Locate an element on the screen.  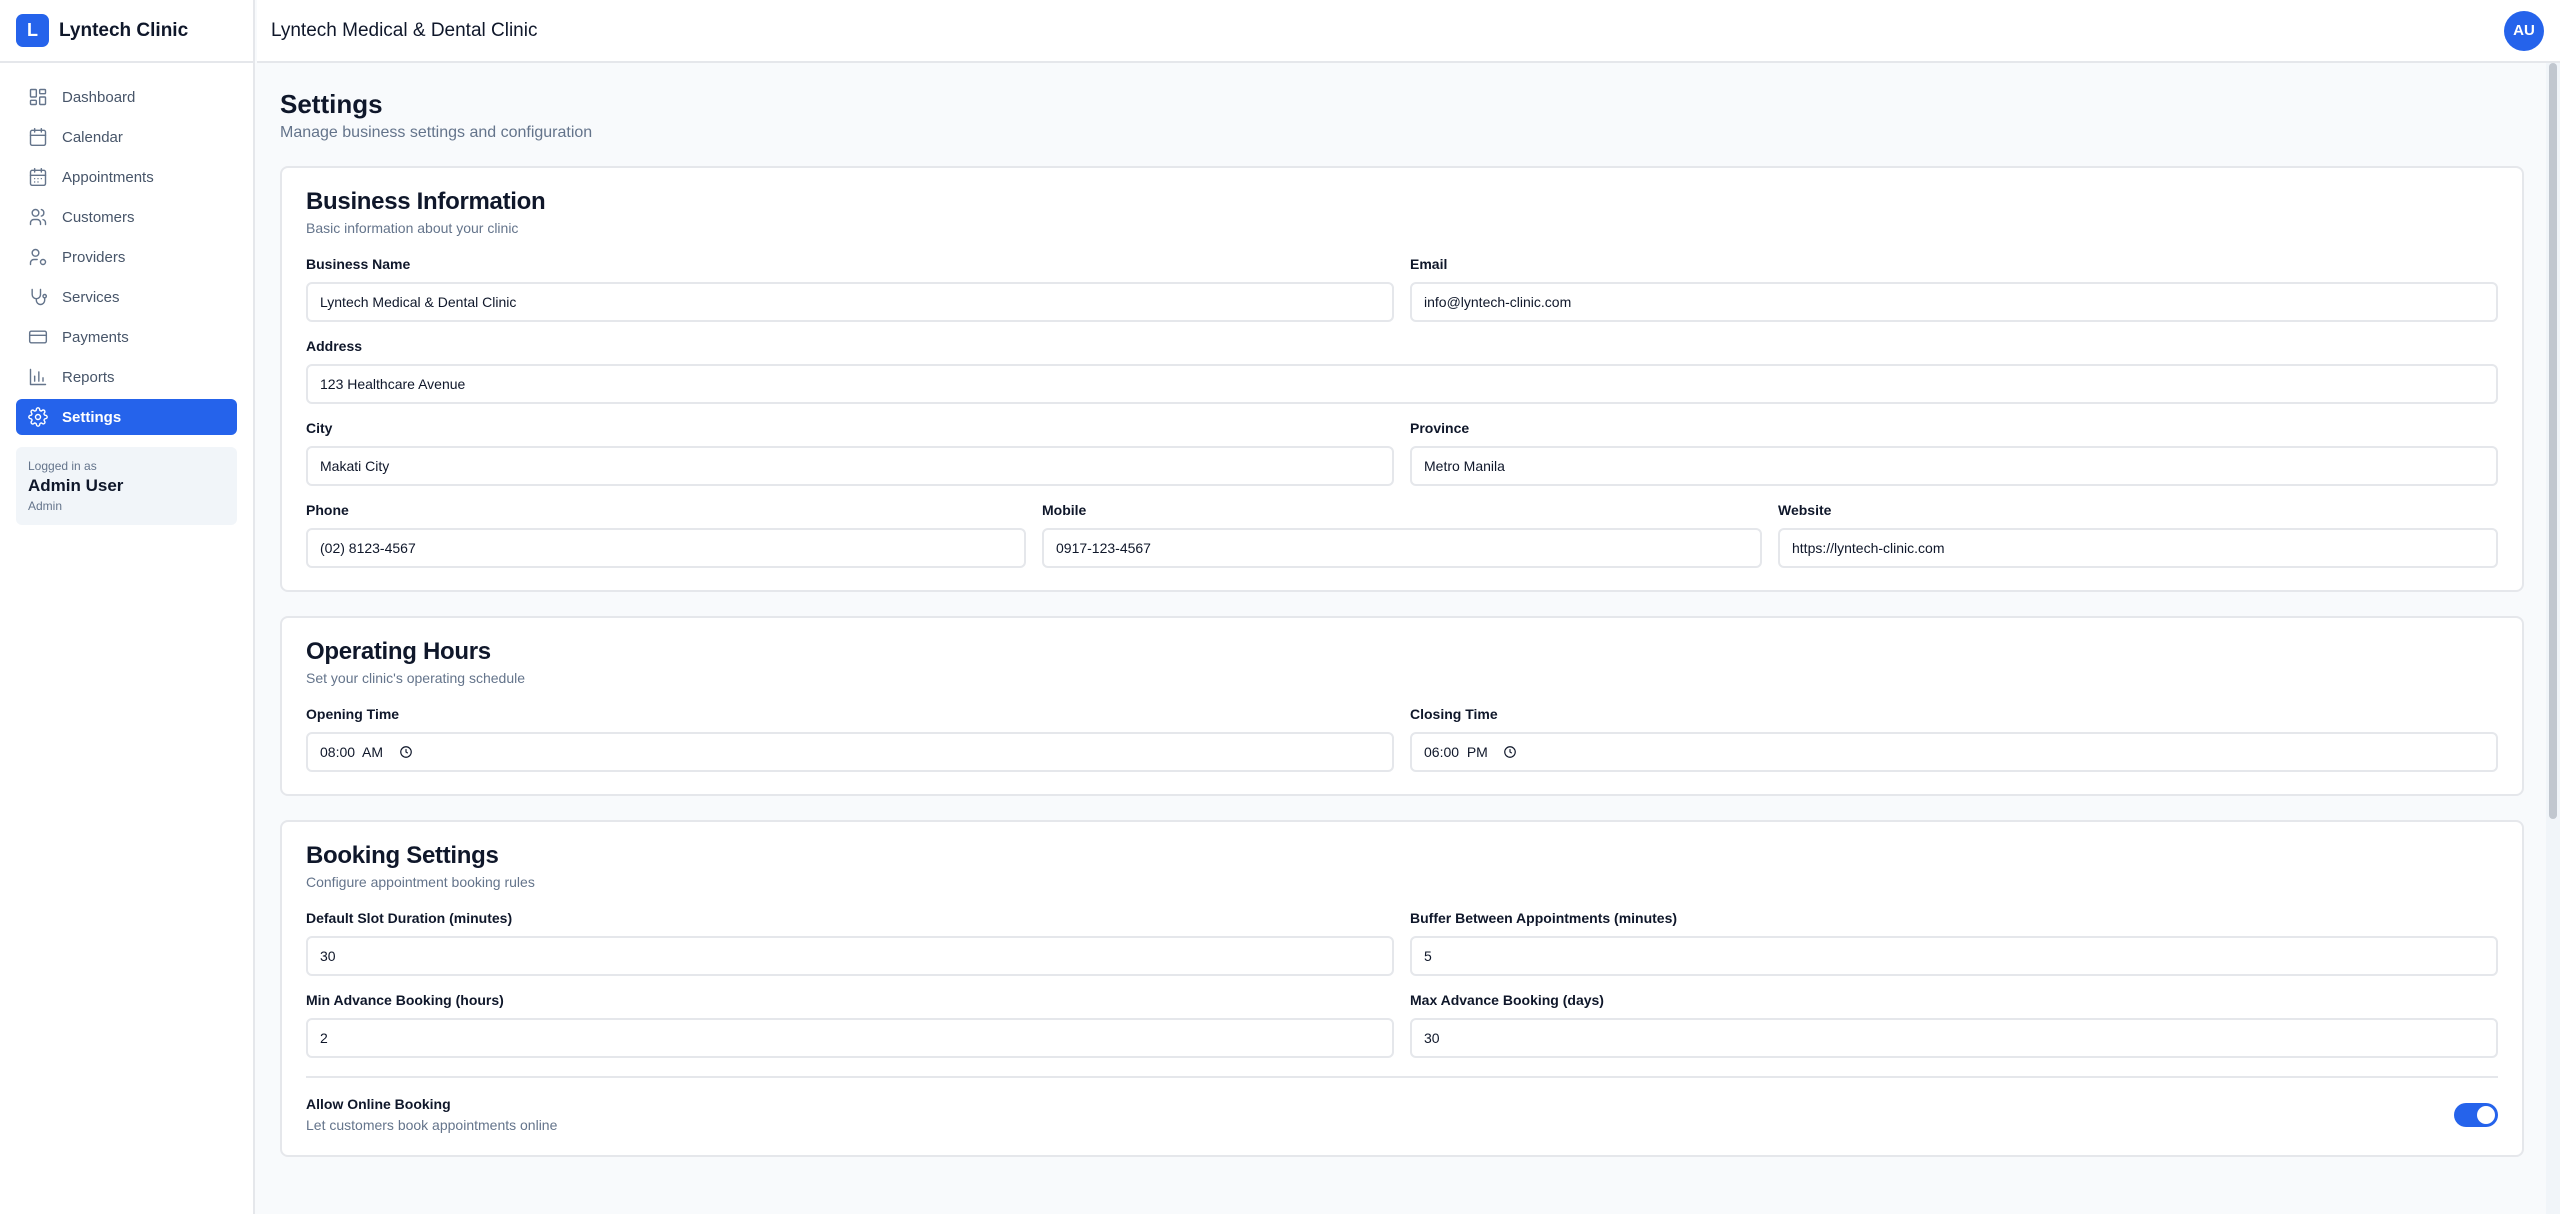
opening-time-input is located at coordinates (850, 752).